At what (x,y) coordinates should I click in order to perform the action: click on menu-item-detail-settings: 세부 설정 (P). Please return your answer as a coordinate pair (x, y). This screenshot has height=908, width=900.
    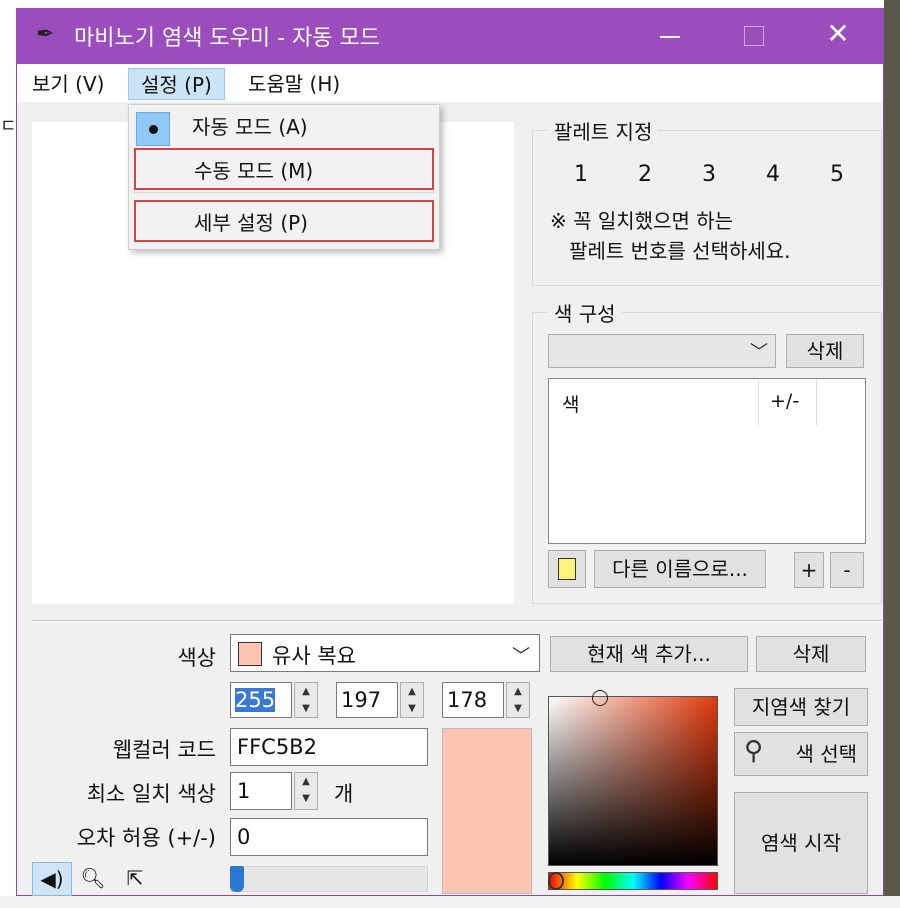
    Looking at the image, I should click on (284, 221).